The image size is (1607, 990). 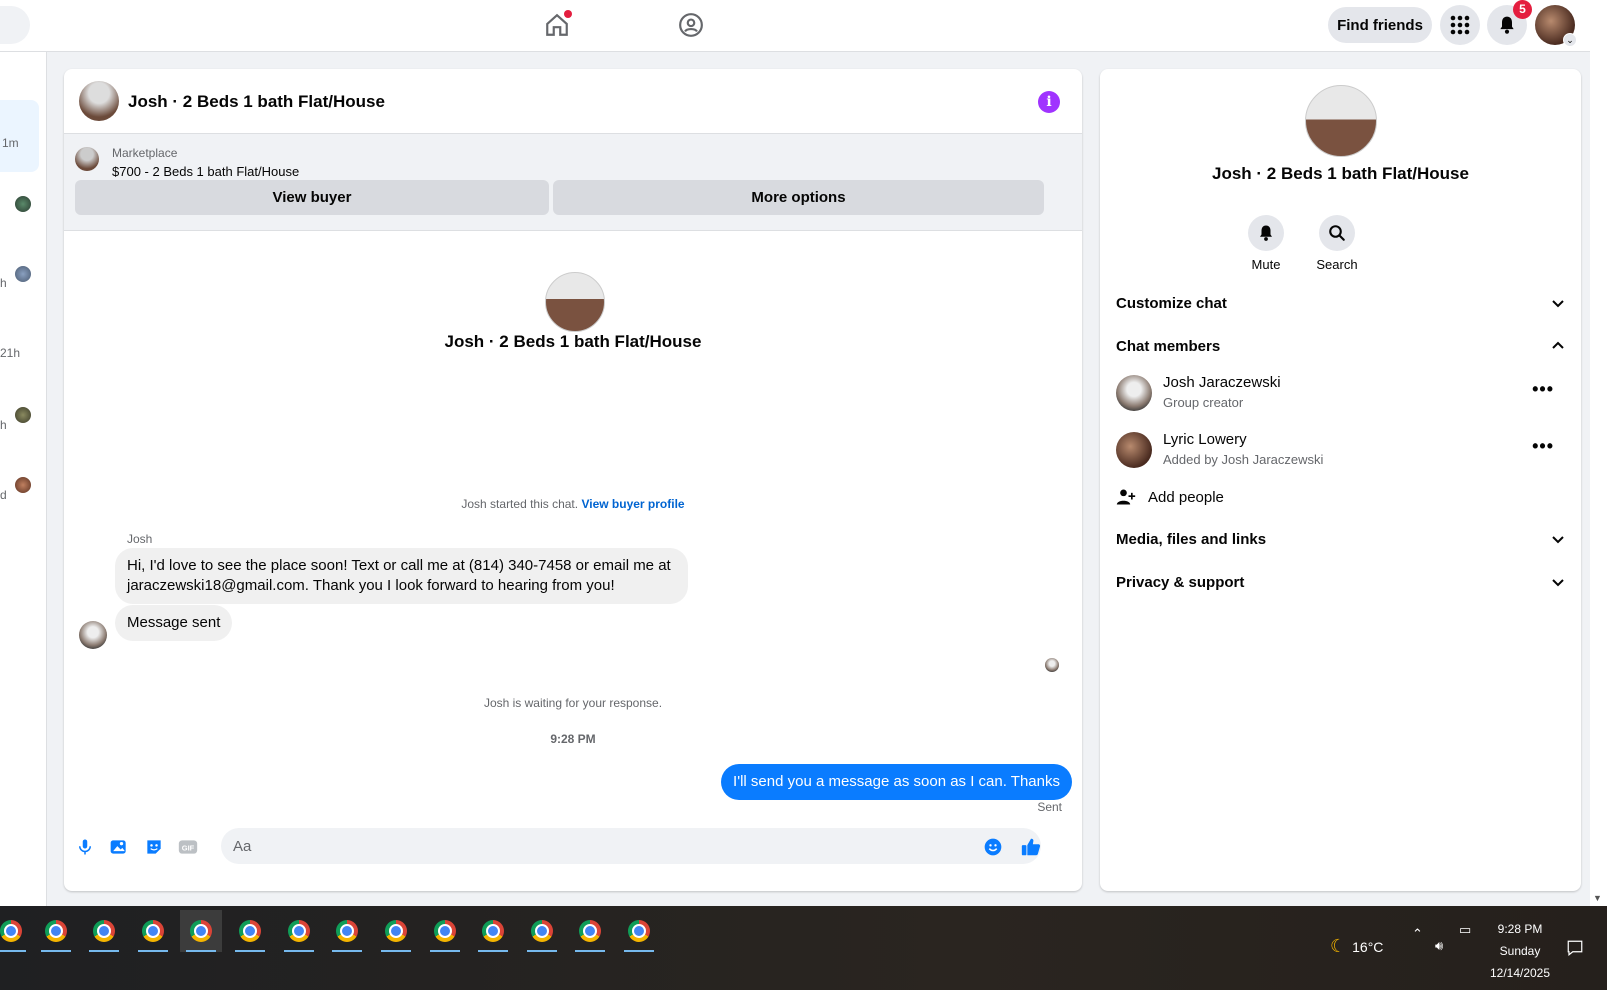 What do you see at coordinates (93, 635) in the screenshot?
I see `sender-avatar` at bounding box center [93, 635].